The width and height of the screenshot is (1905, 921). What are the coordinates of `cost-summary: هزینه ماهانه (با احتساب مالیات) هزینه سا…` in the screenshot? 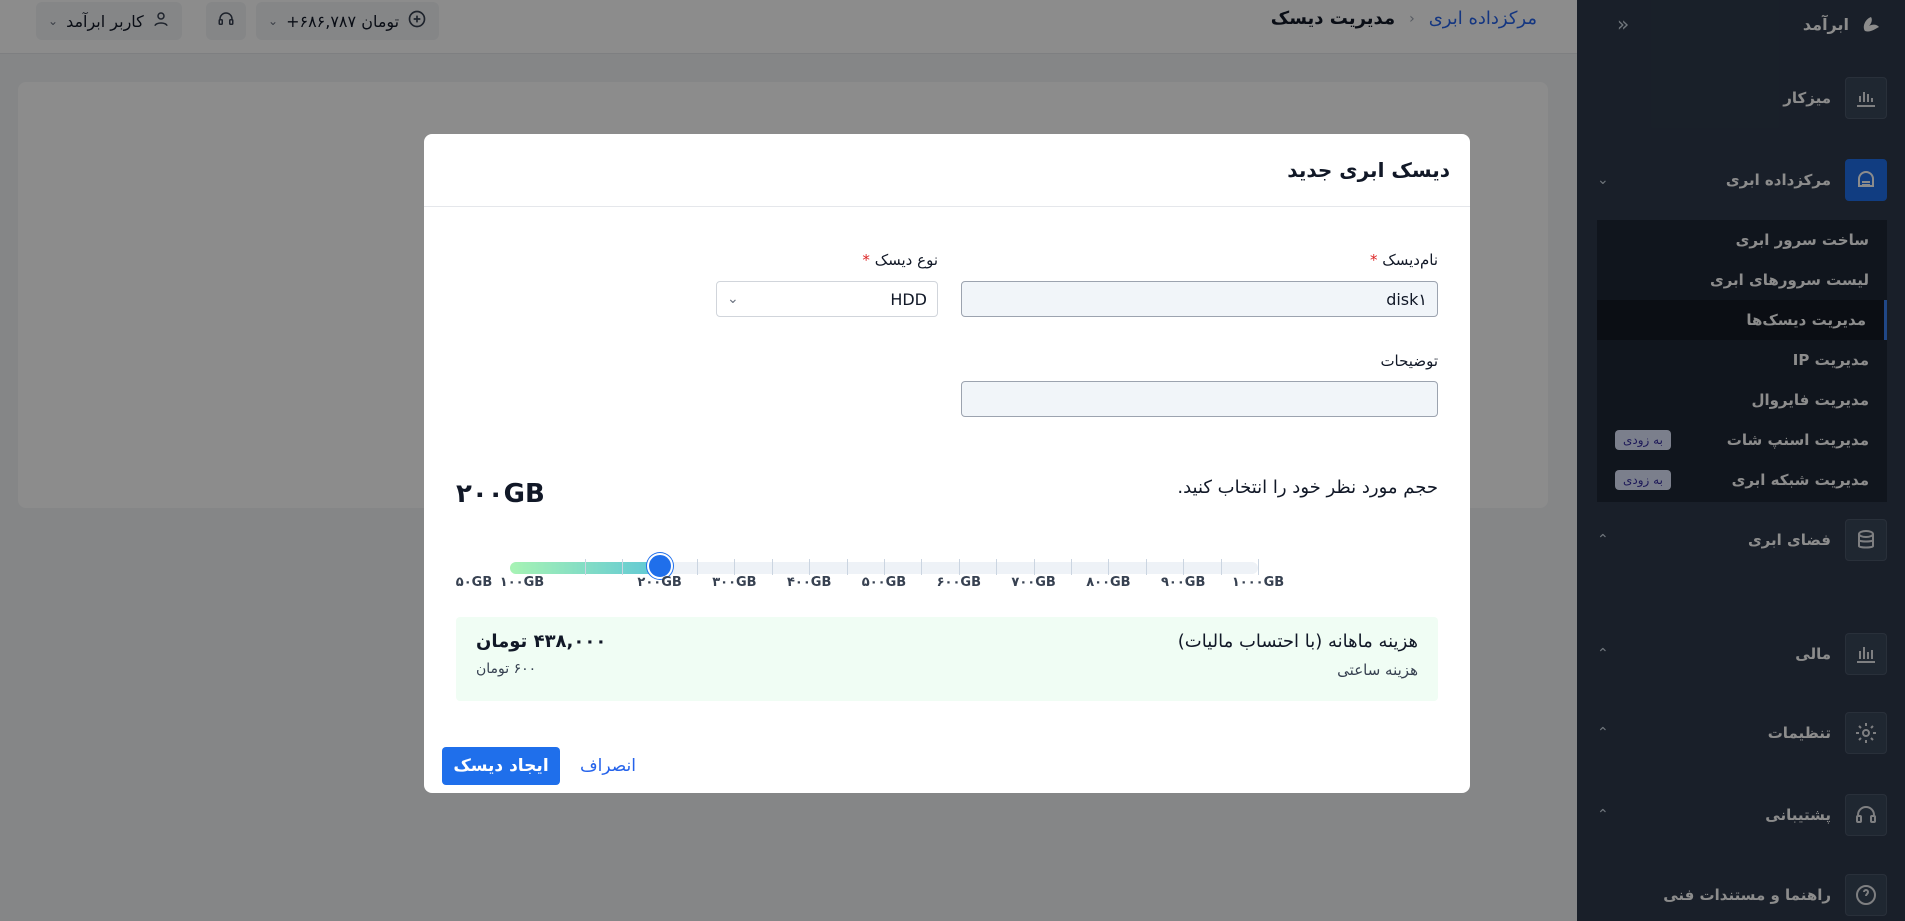 It's located at (947, 659).